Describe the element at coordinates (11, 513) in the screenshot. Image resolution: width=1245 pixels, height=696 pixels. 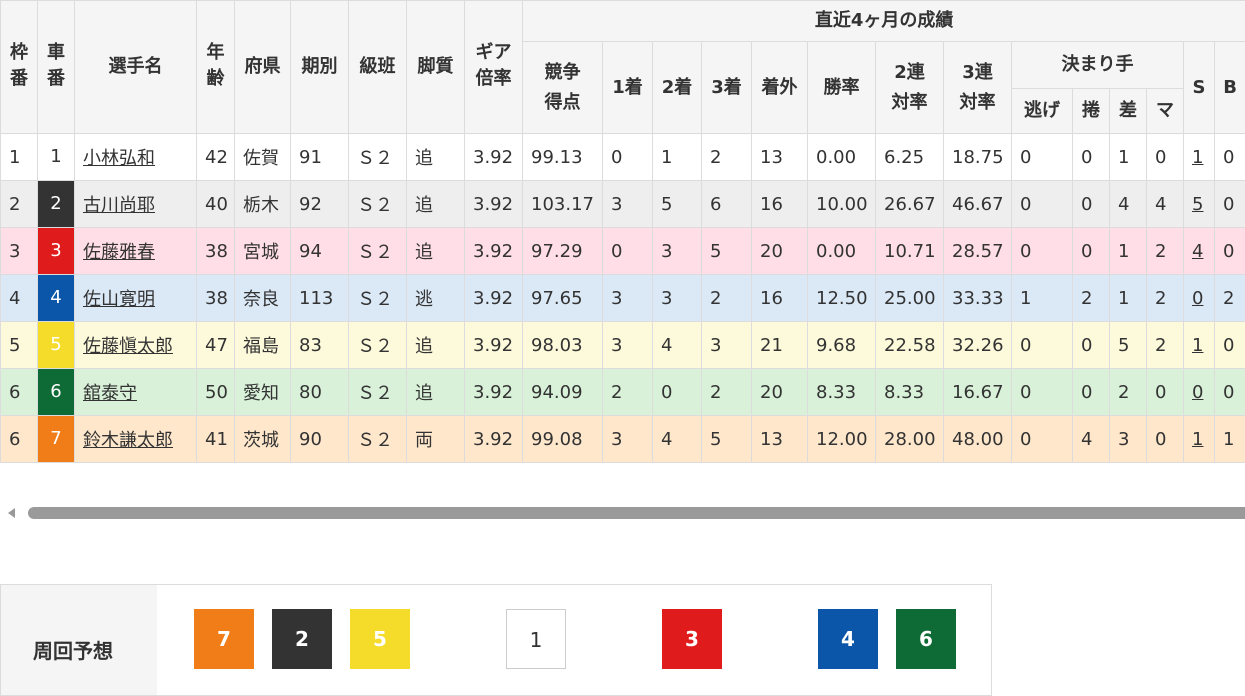
I see `scroll-left-arrow-icon` at that location.